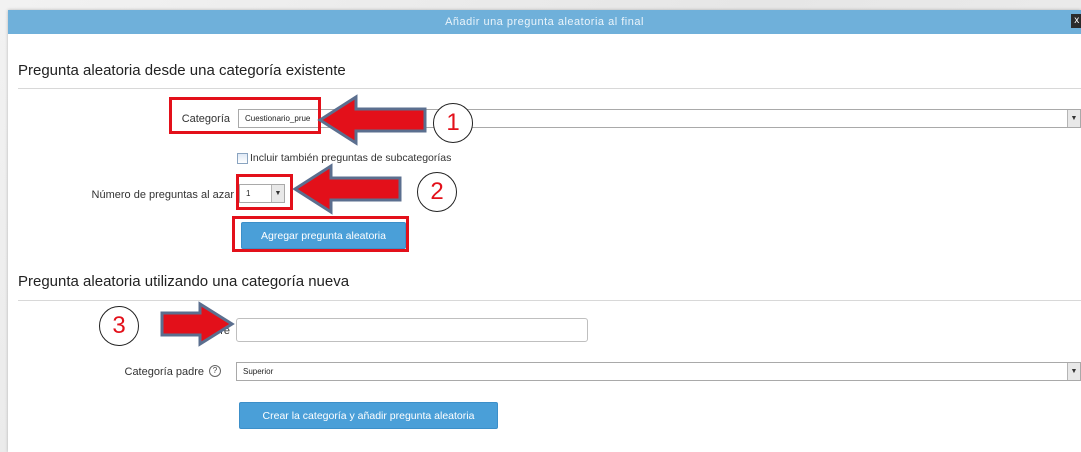 This screenshot has height=452, width=1081. What do you see at coordinates (215, 371) in the screenshot?
I see `help-icon: ?` at bounding box center [215, 371].